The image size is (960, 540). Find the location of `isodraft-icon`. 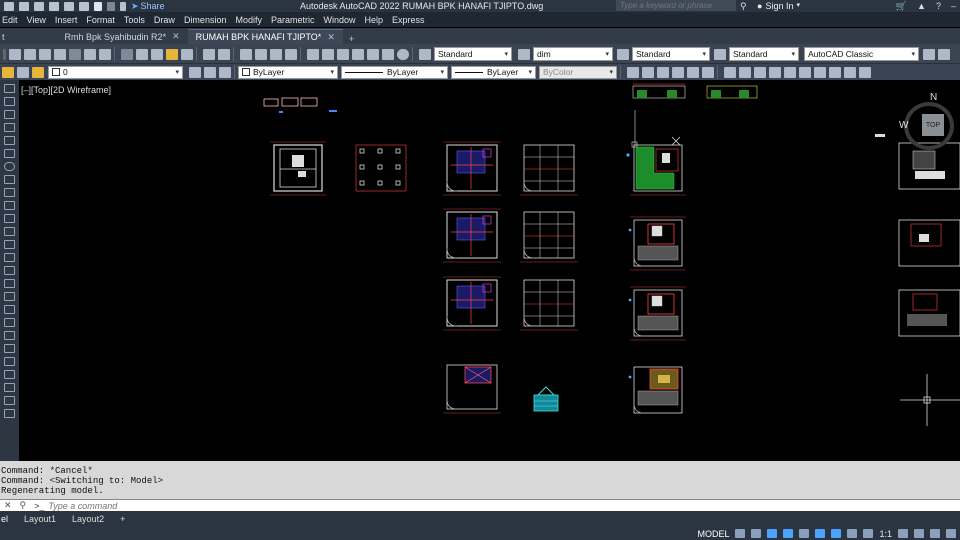

isodraft-icon is located at coordinates (804, 533).